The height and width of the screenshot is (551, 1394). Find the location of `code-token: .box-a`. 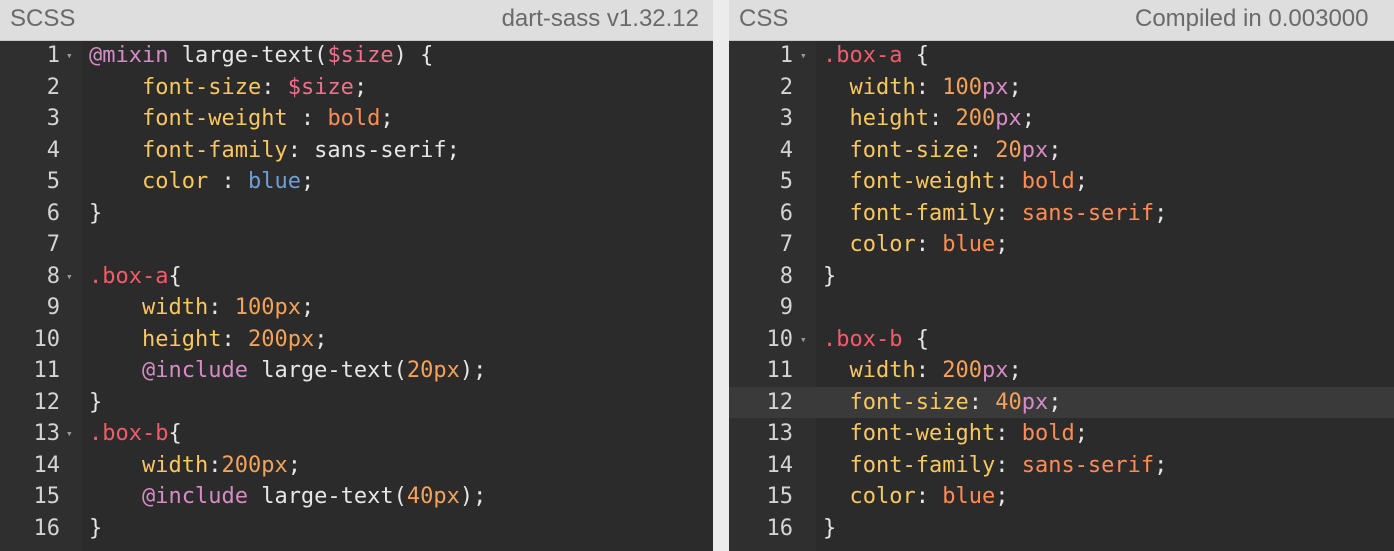

code-token: .box-a is located at coordinates (863, 55).